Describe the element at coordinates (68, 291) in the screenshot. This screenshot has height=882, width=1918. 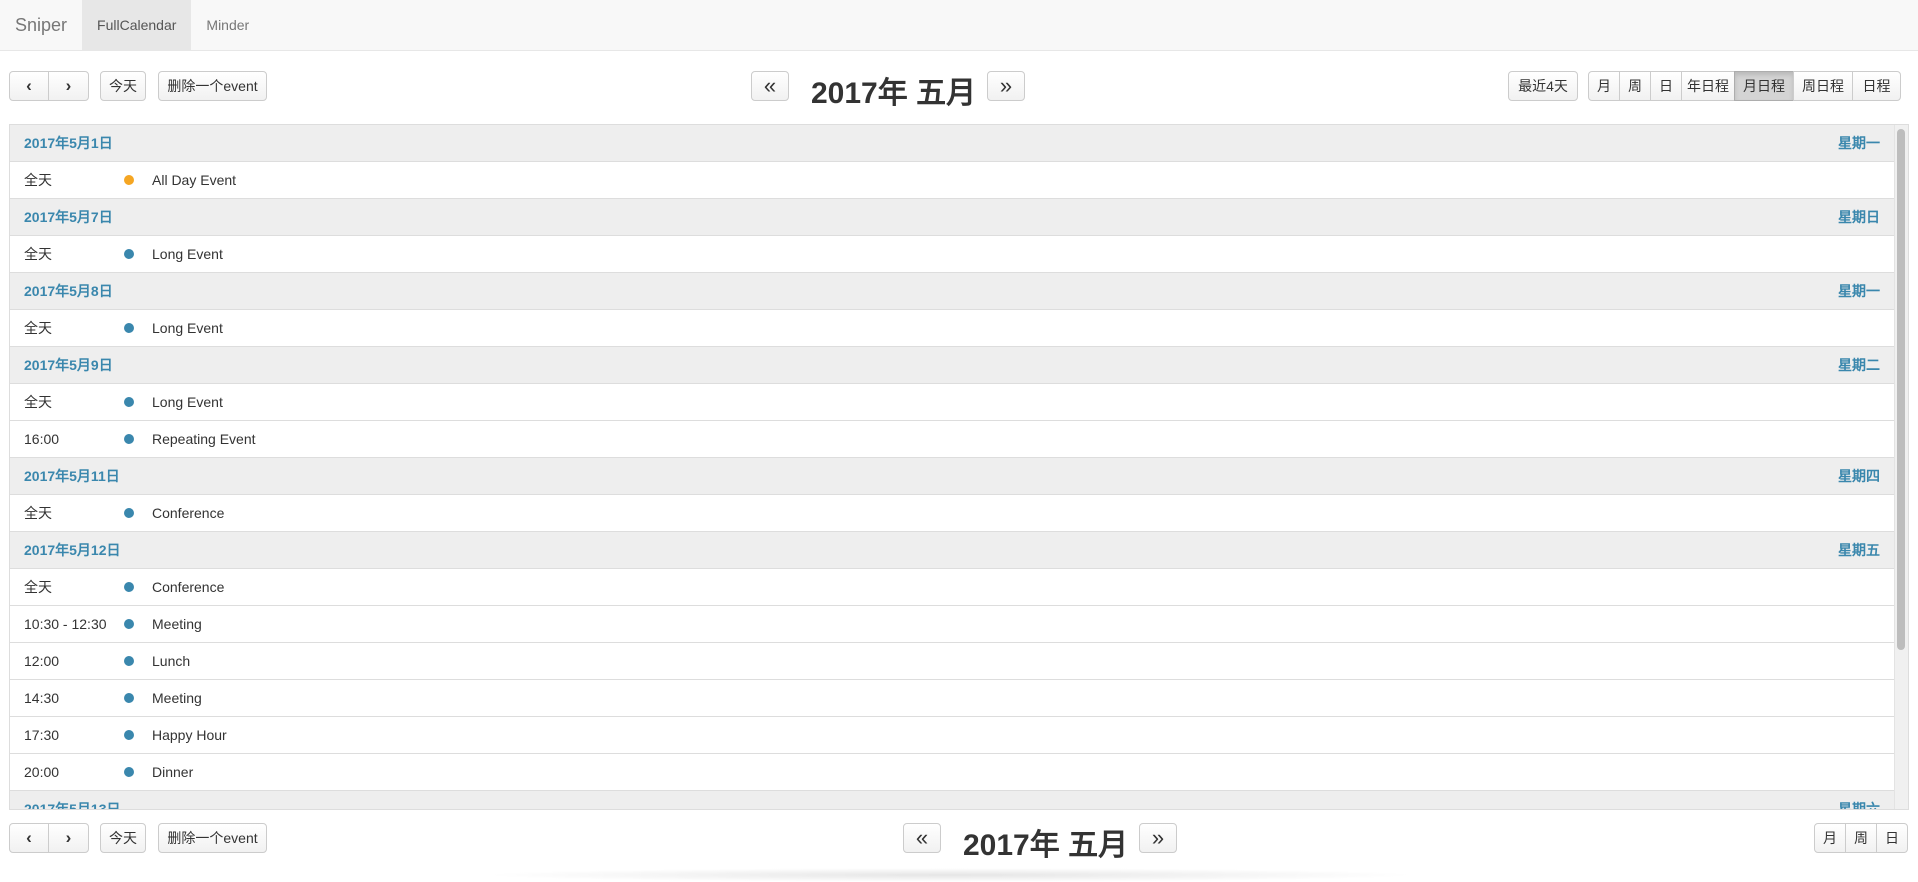
I see `day-date: 2017年5月8日` at that location.